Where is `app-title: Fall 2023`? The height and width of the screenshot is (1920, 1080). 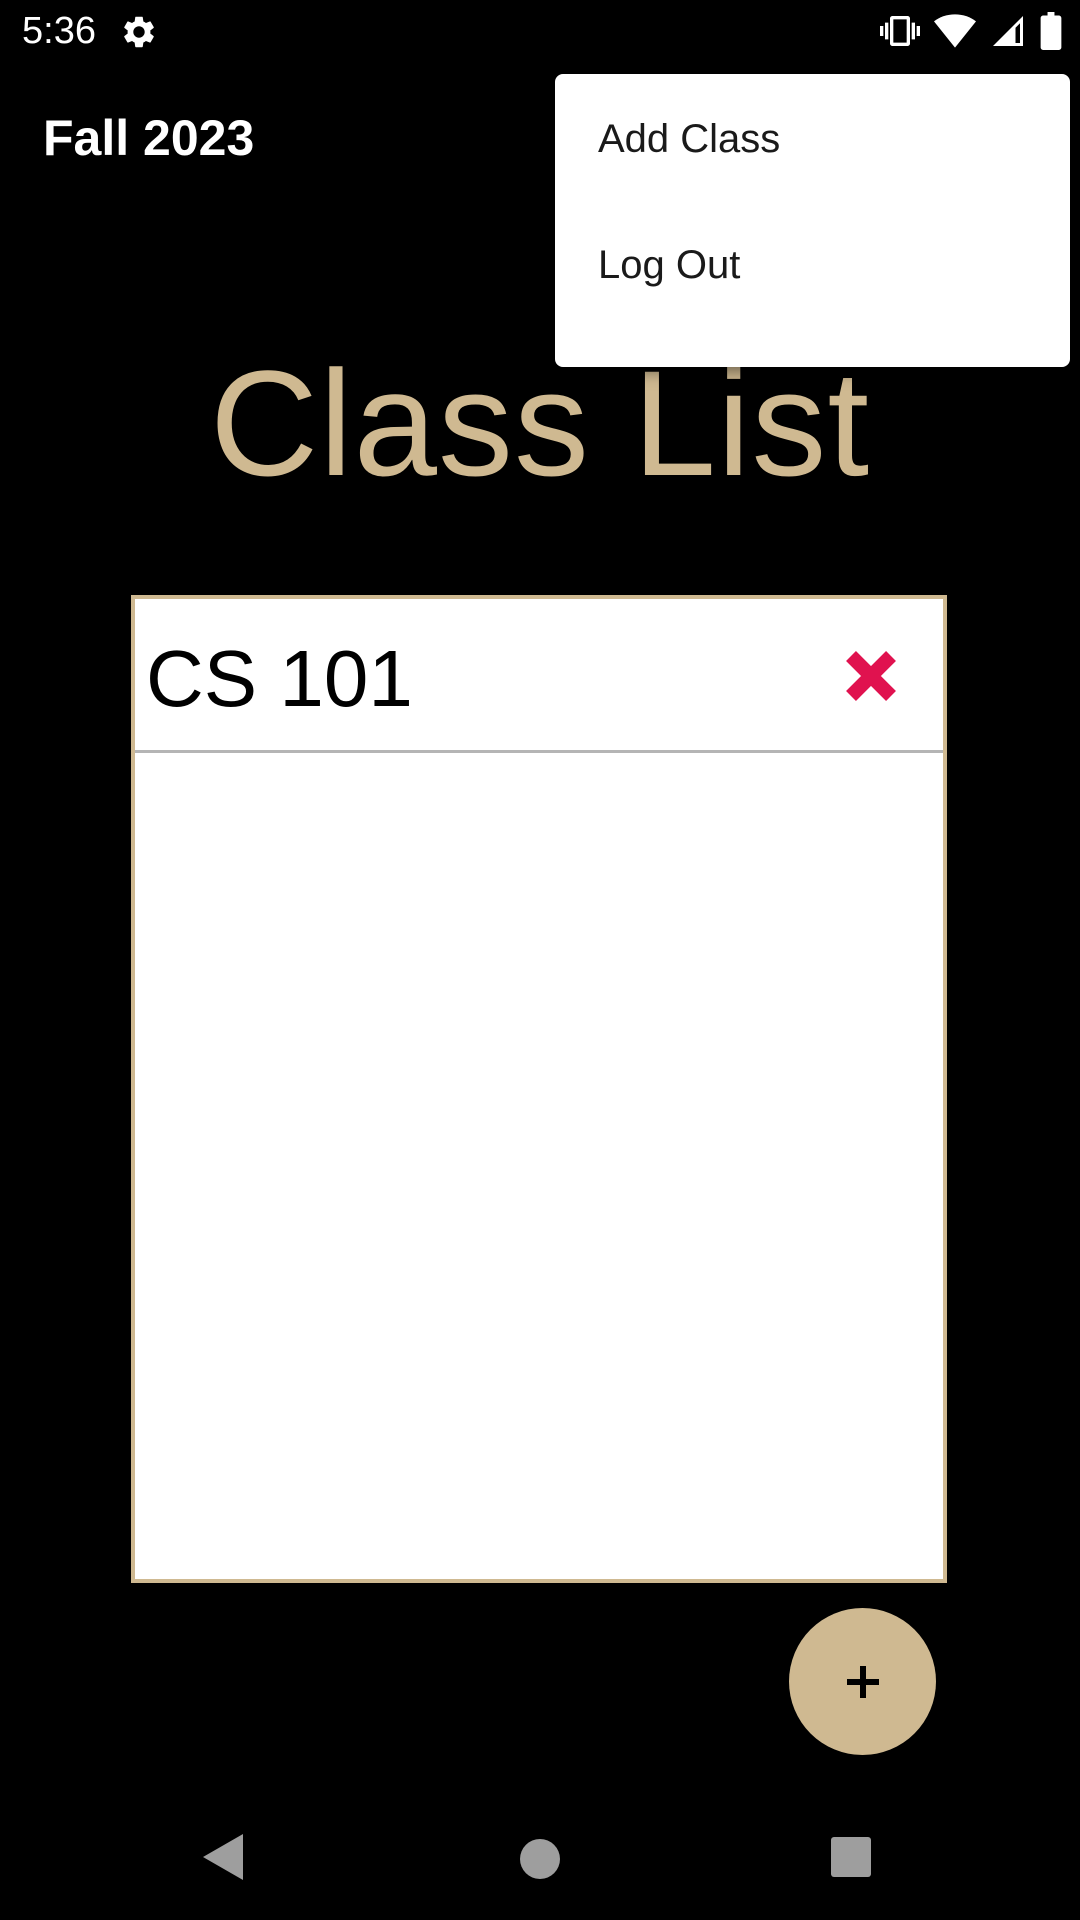 app-title: Fall 2023 is located at coordinates (149, 138).